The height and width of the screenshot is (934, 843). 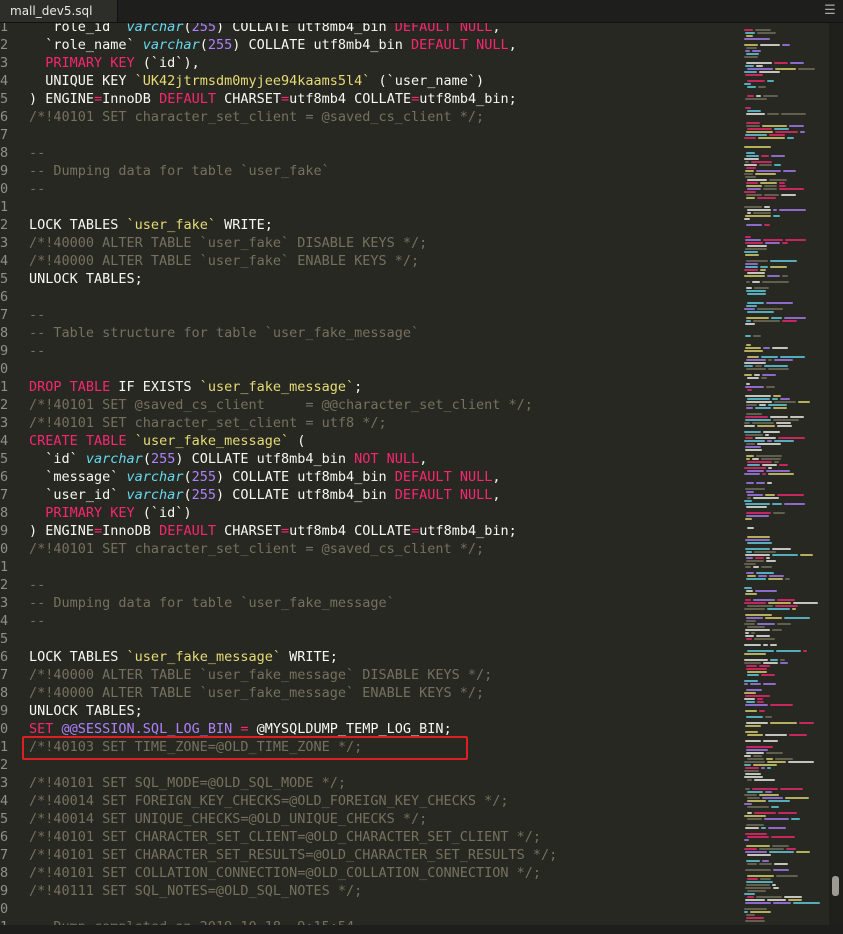 I want to click on code-token: 255, so click(x=203, y=29).